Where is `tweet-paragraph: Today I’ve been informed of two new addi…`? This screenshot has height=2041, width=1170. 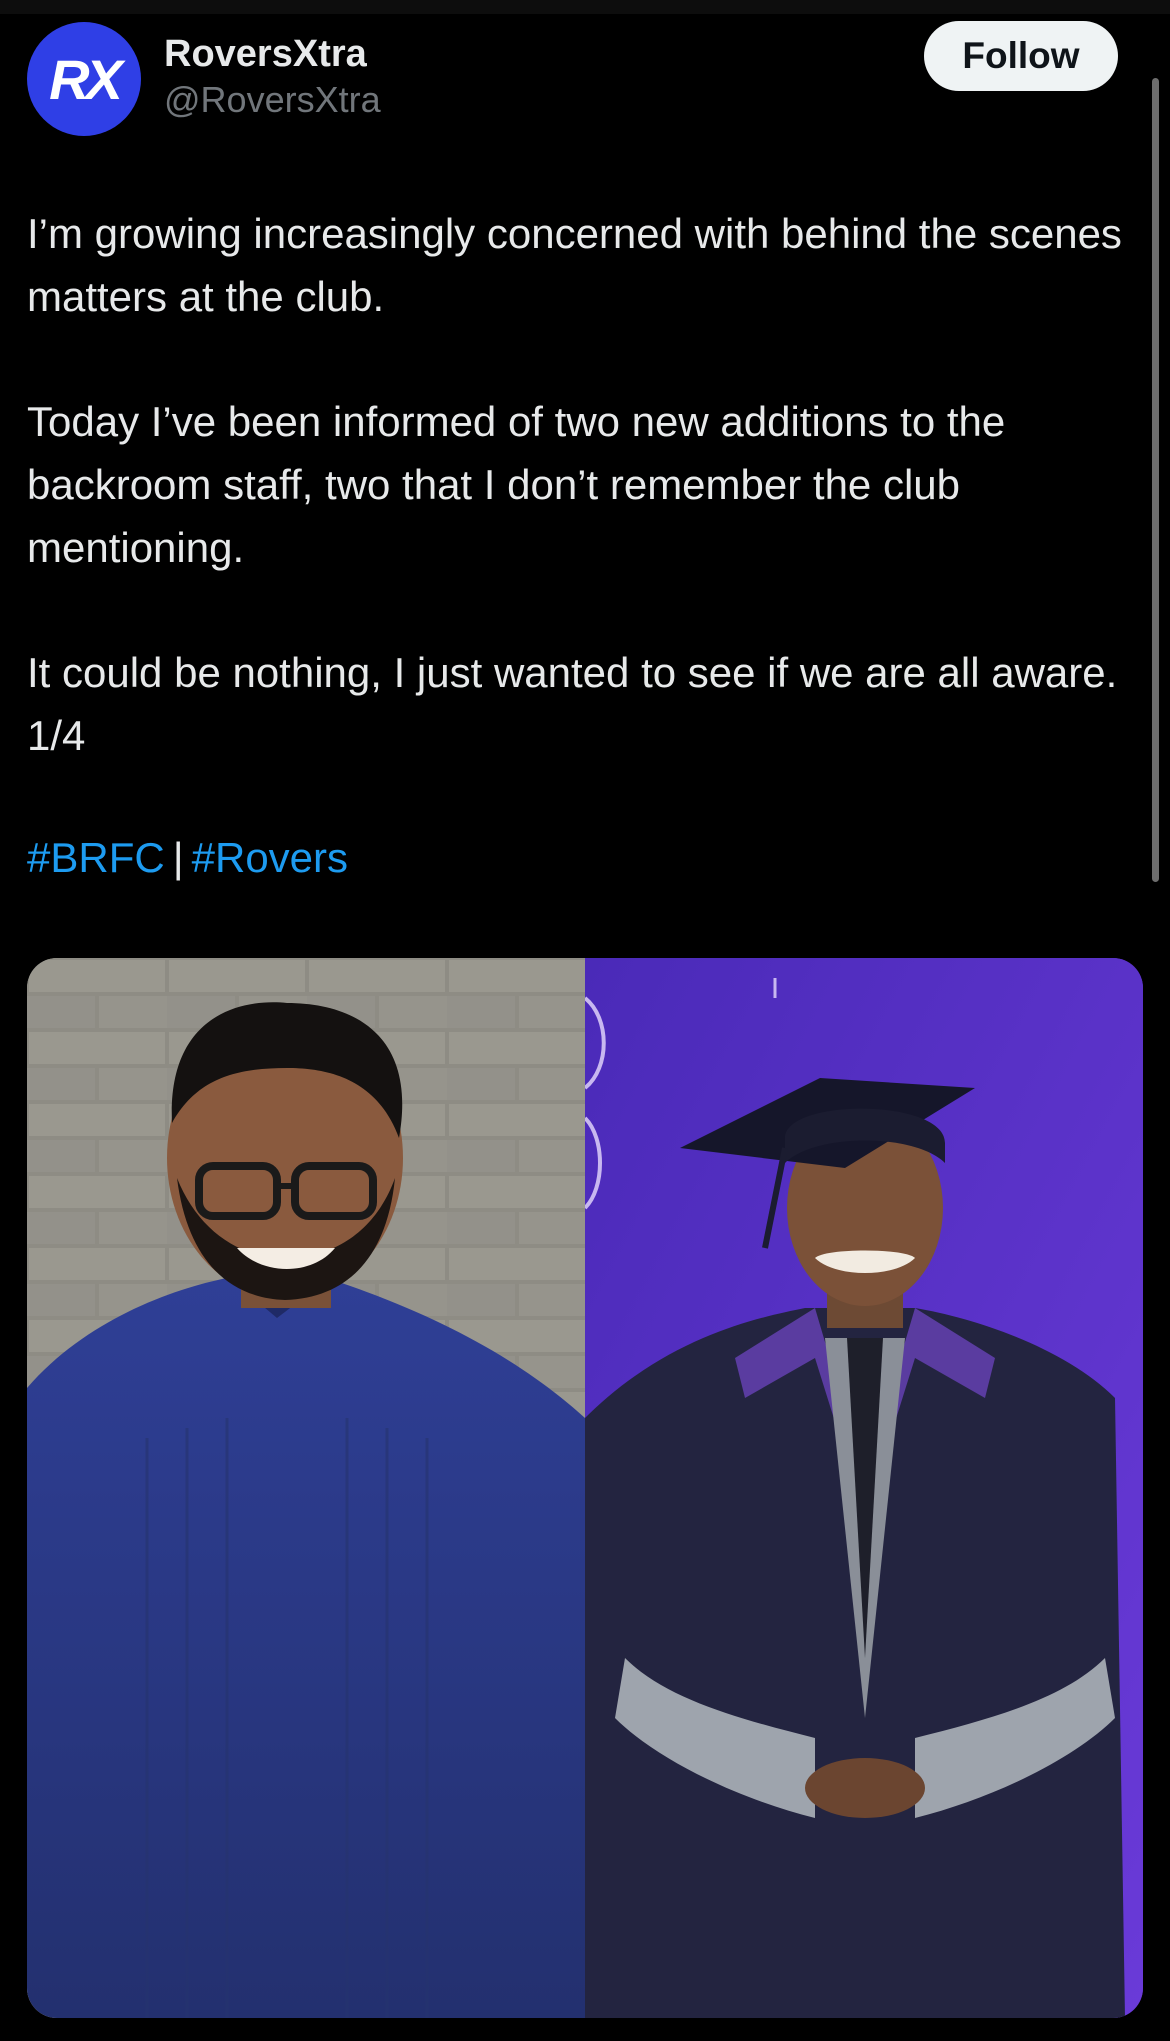
tweet-paragraph: Today I’ve been informed of two new addi… is located at coordinates (516, 484).